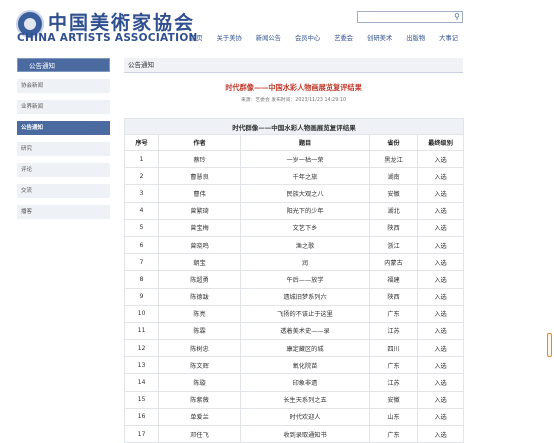 The height and width of the screenshot is (443, 554). I want to click on cell-title: 阳光下的少年, so click(305, 210).